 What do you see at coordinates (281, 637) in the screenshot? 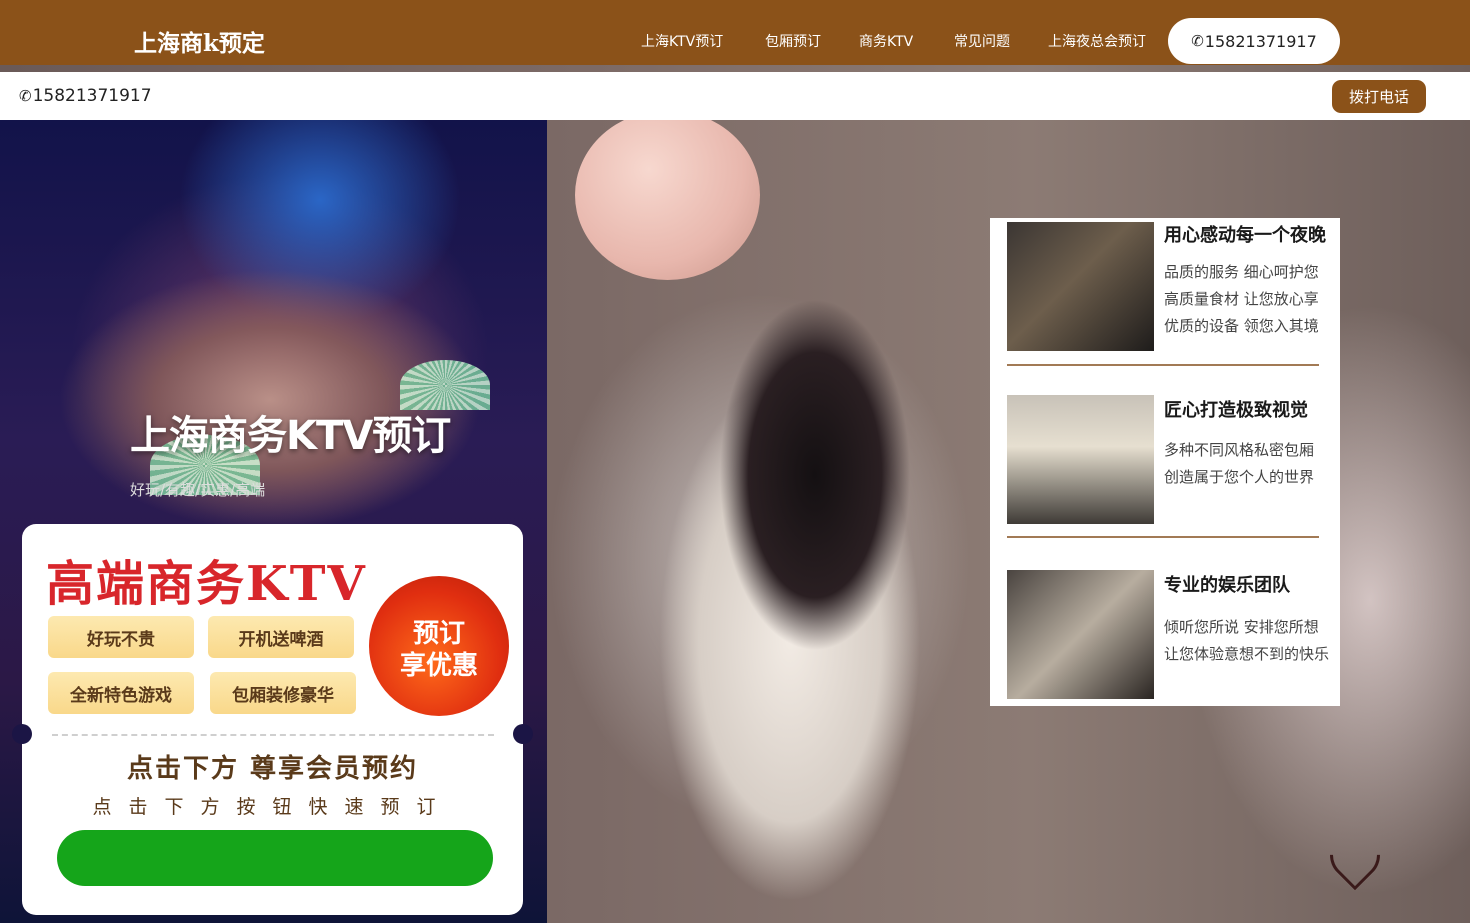
I see `promo-tag: 开机送啤酒` at bounding box center [281, 637].